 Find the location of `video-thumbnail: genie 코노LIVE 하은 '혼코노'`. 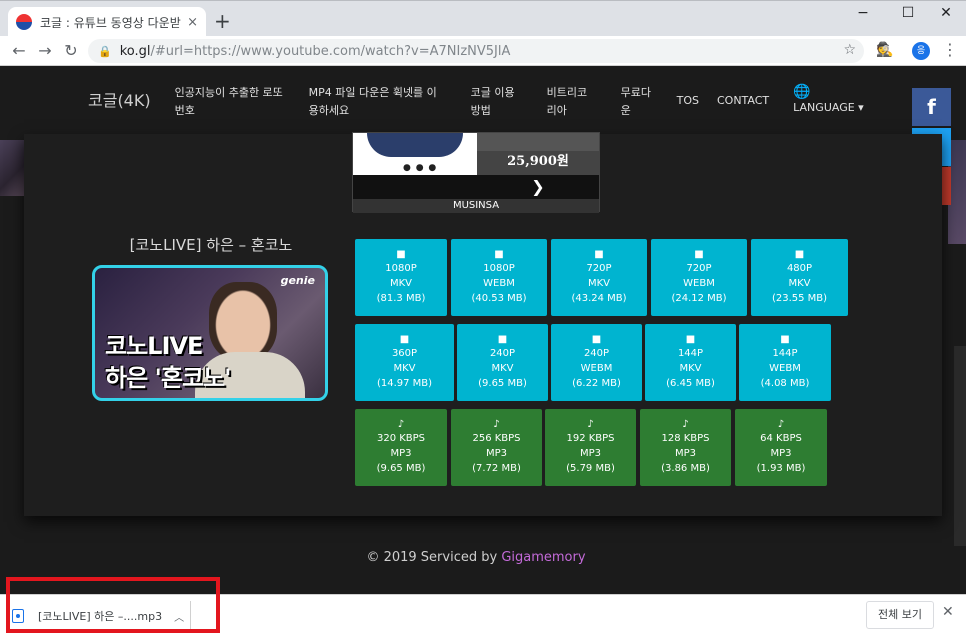

video-thumbnail: genie 코노LIVE 하은 '혼코노' is located at coordinates (210, 333).